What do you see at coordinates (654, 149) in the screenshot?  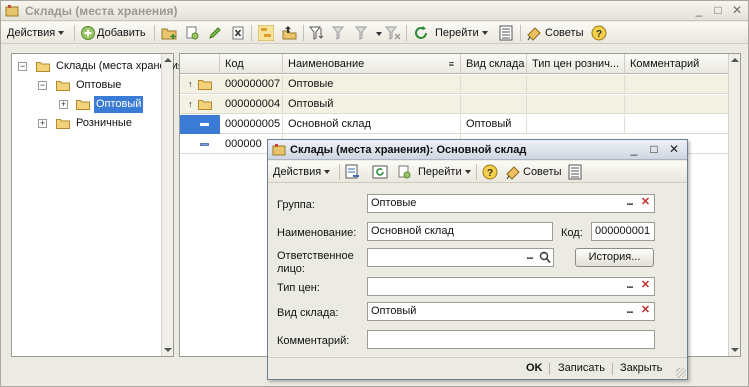 I see `dialog-maximize-button: □` at bounding box center [654, 149].